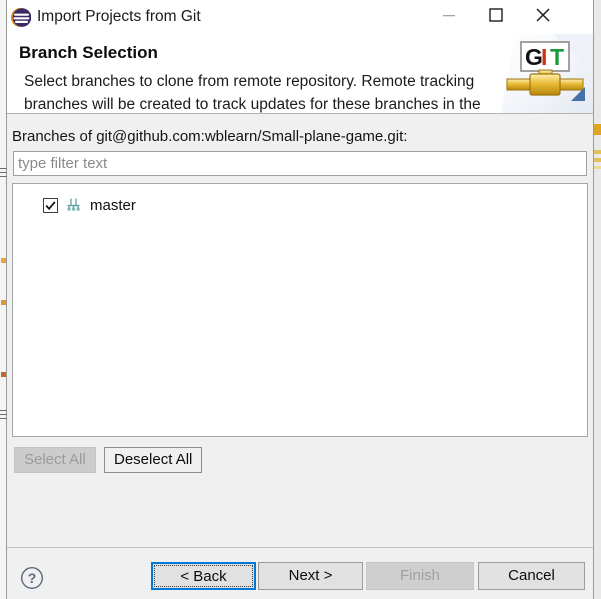 The image size is (601, 599). Describe the element at coordinates (55, 460) in the screenshot. I see `select-all-button: Select All` at that location.